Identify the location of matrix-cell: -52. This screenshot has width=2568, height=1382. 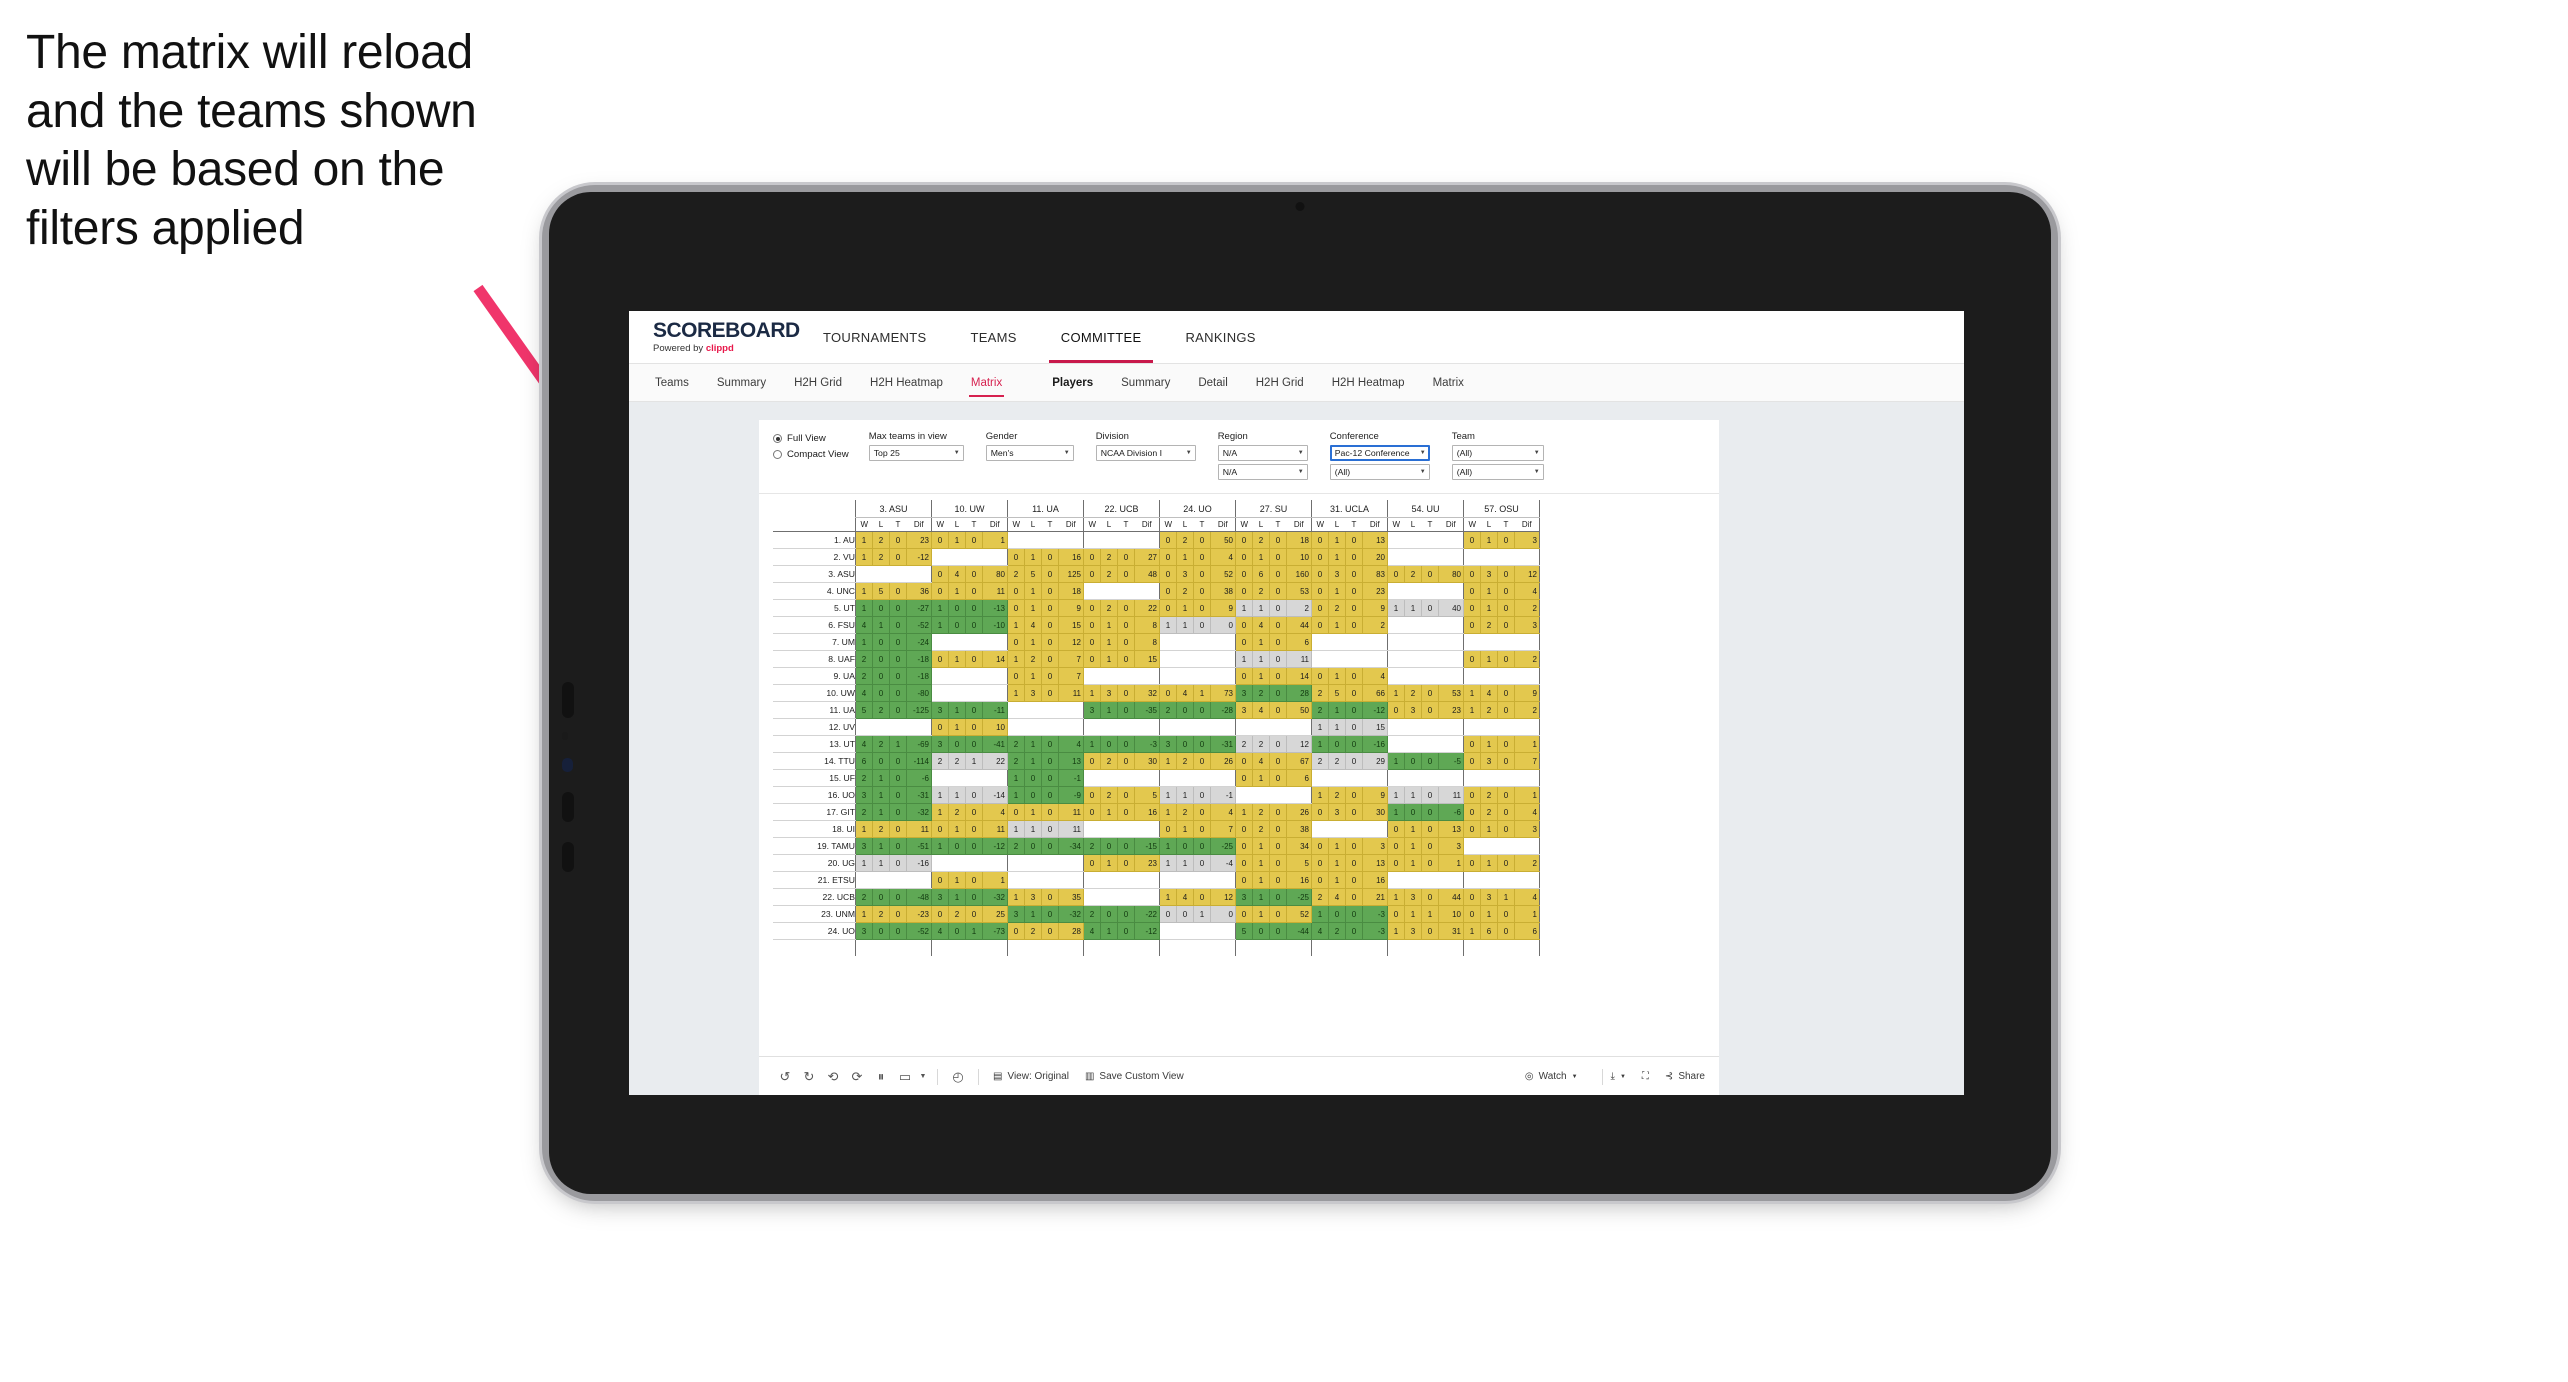
(919, 931).